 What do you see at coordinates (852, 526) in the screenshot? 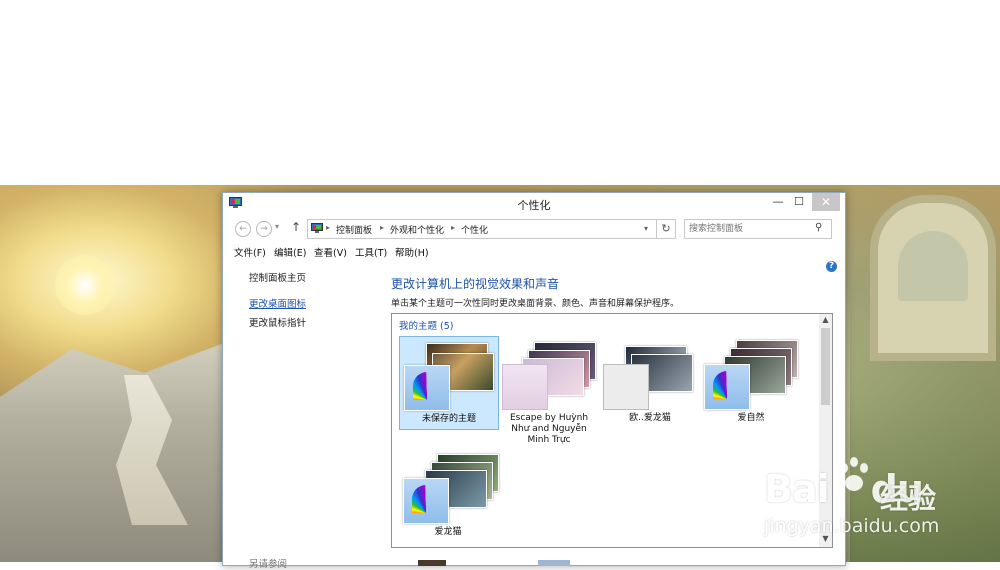
I see `watermark-url: jingyan.baidu.com` at bounding box center [852, 526].